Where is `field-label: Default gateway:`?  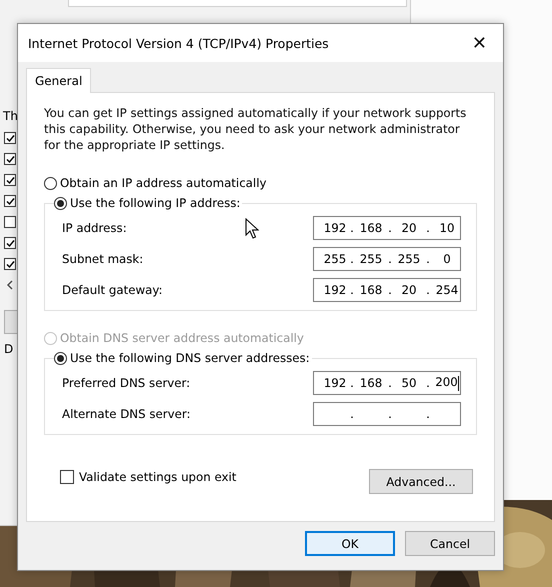 field-label: Default gateway: is located at coordinates (112, 290).